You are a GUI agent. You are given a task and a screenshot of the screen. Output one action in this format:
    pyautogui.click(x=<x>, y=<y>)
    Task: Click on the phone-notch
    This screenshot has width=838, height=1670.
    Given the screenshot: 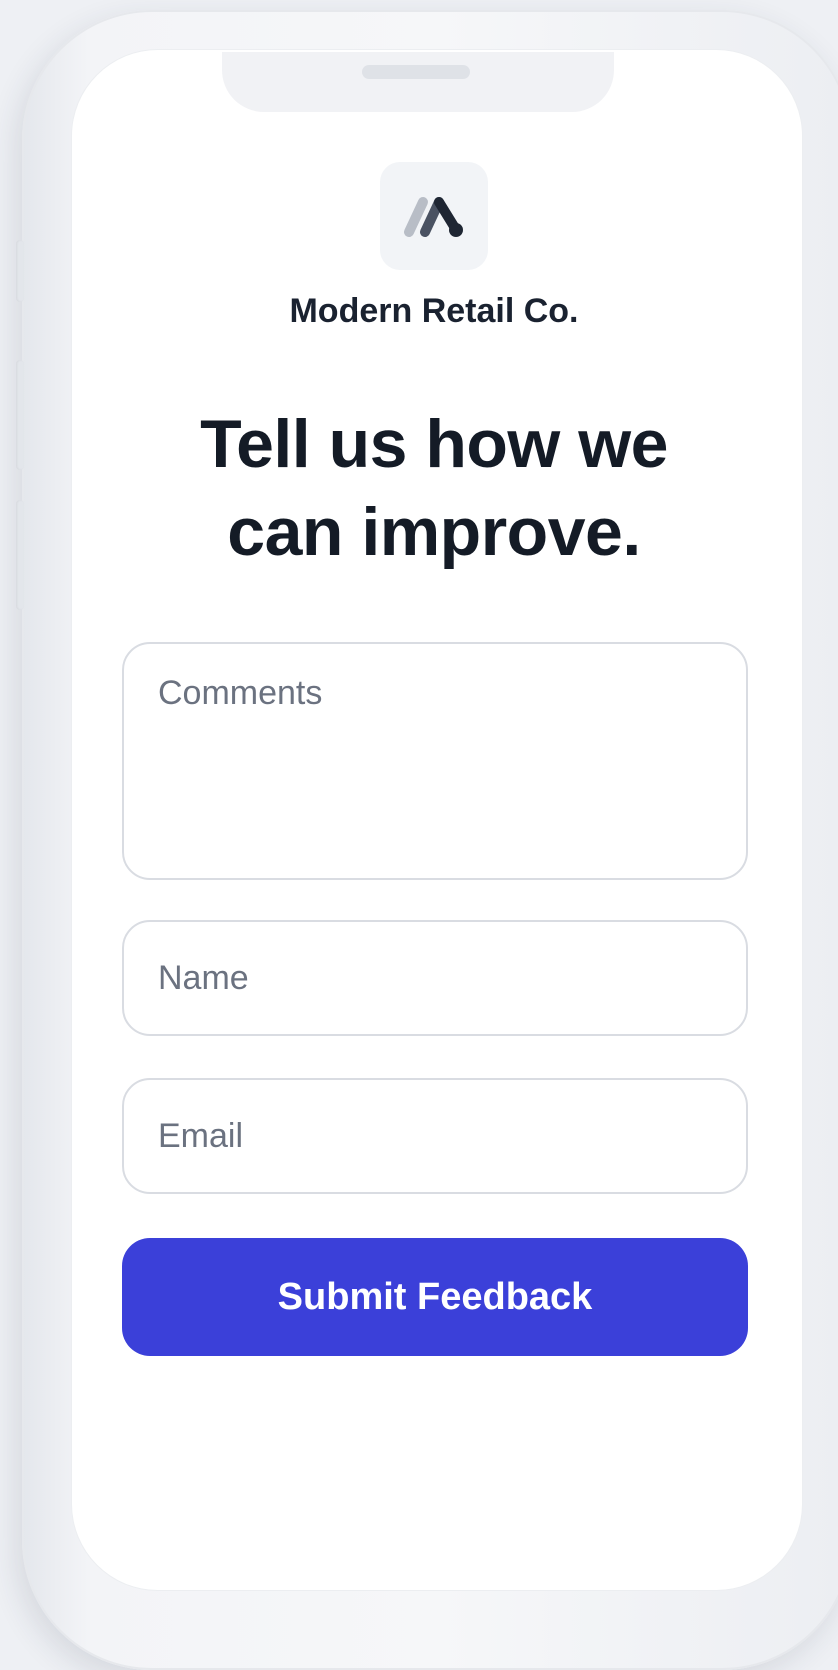 What is the action you would take?
    pyautogui.click(x=418, y=82)
    